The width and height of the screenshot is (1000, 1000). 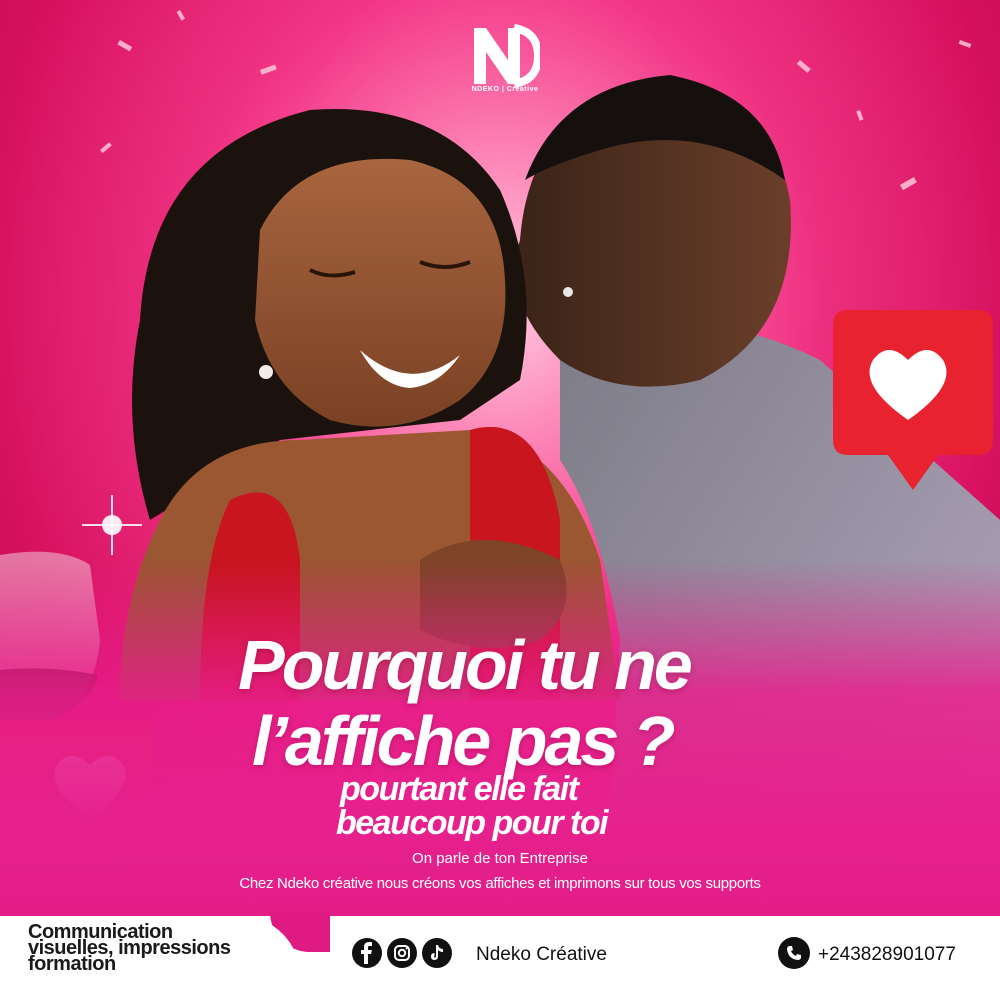 I want to click on headline-line-1: Pourquoi tu ne, so click(x=465, y=665).